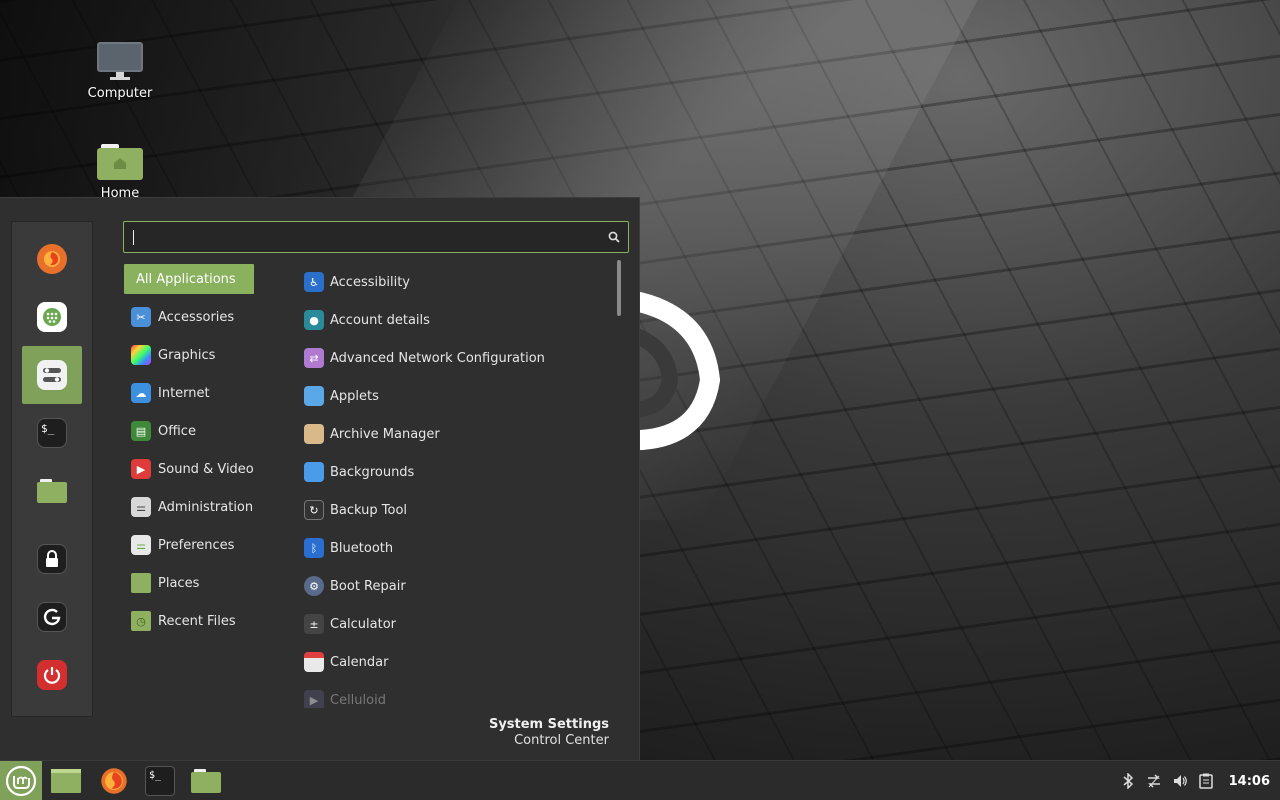  I want to click on app-calculator: ± Calculator, so click(456, 624).